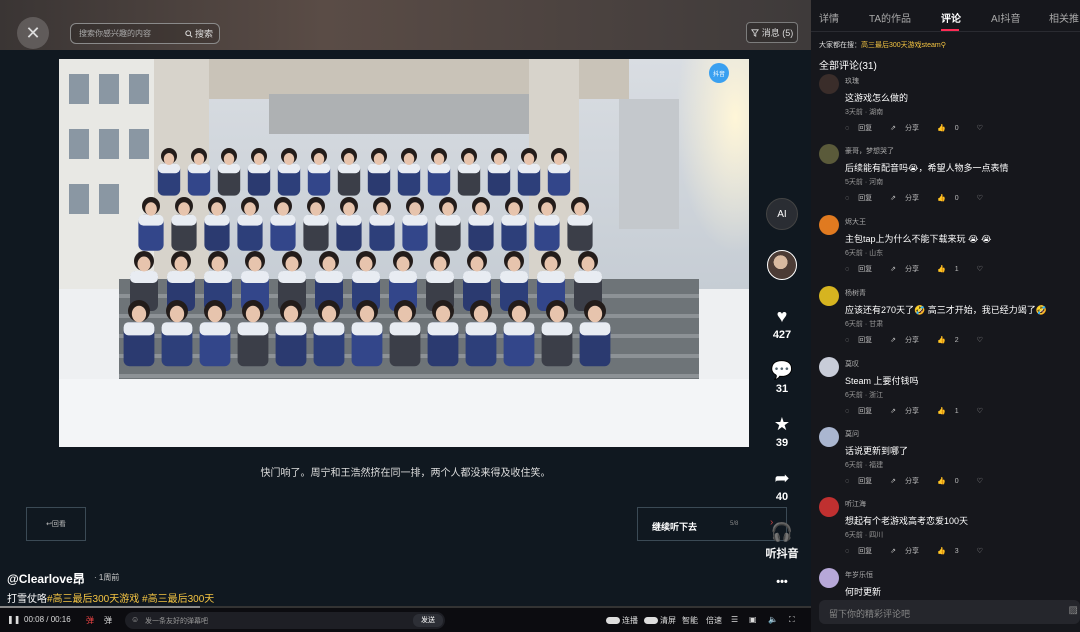  Describe the element at coordinates (660, 620) in the screenshot. I see `clear-screen-toggle: 清屏` at that location.